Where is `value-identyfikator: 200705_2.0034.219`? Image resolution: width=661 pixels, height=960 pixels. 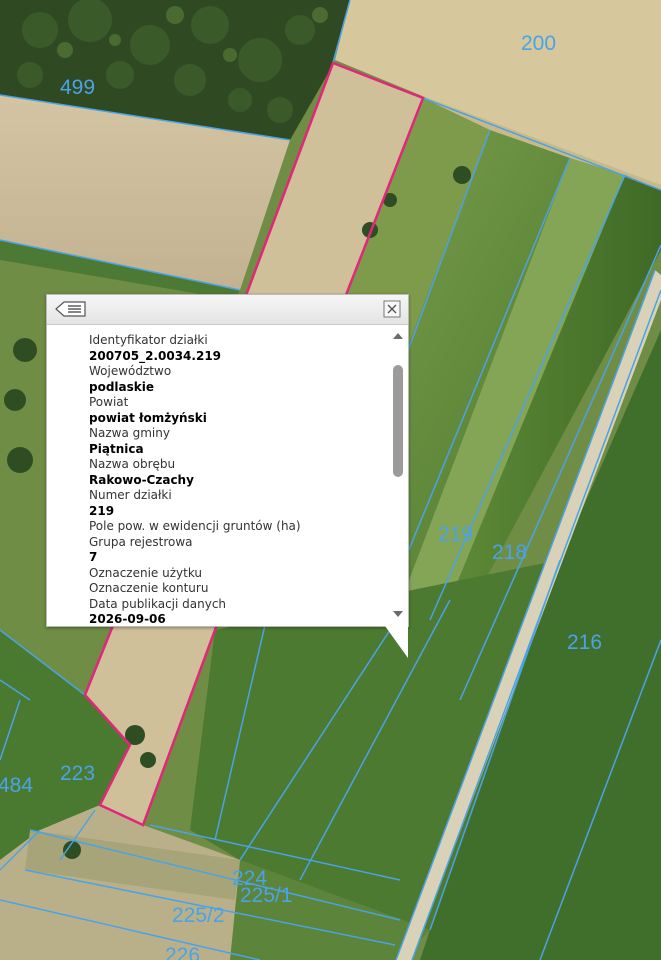
value-identyfikator: 200705_2.0034.219 is located at coordinates (155, 355).